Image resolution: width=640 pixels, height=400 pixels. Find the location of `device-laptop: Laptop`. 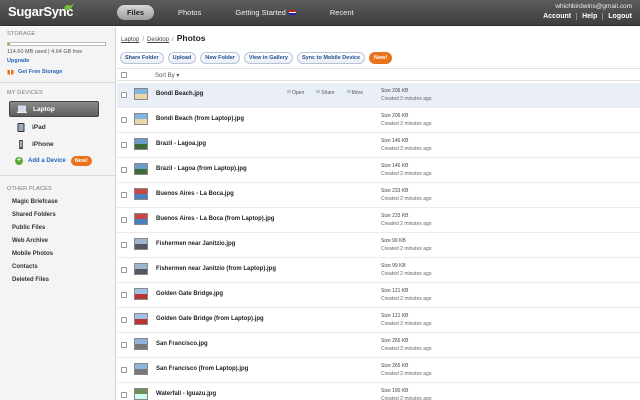

device-laptop: Laptop is located at coordinates (54, 109).